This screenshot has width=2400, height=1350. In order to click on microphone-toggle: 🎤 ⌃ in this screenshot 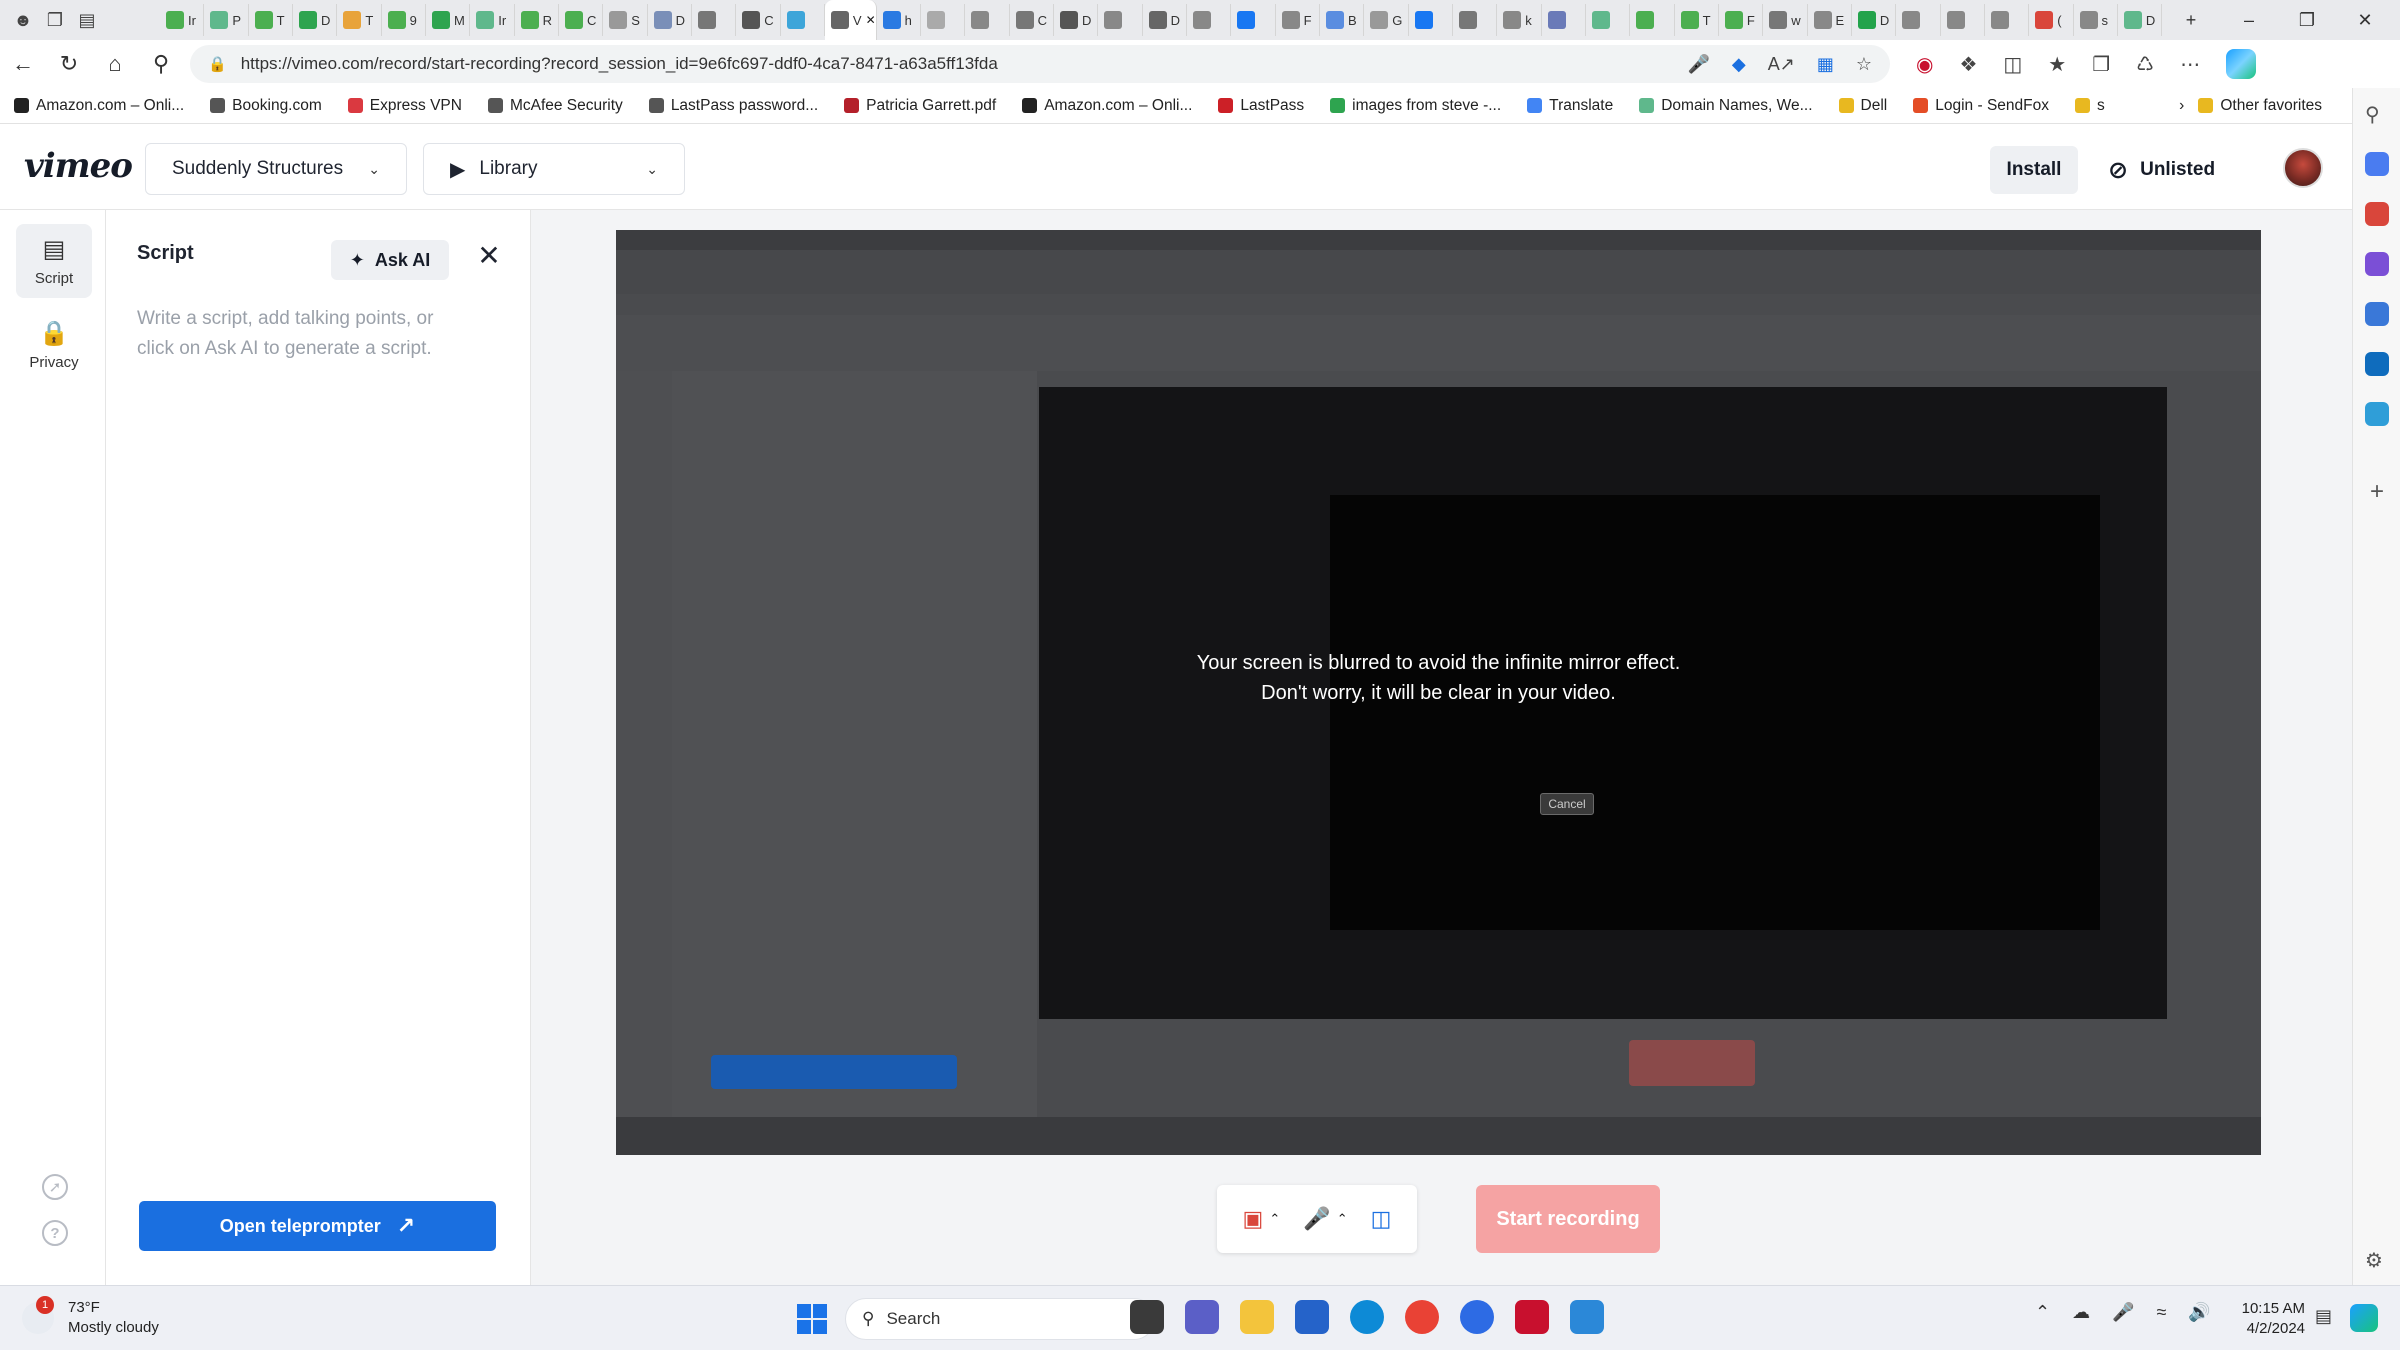, I will do `click(1325, 1219)`.